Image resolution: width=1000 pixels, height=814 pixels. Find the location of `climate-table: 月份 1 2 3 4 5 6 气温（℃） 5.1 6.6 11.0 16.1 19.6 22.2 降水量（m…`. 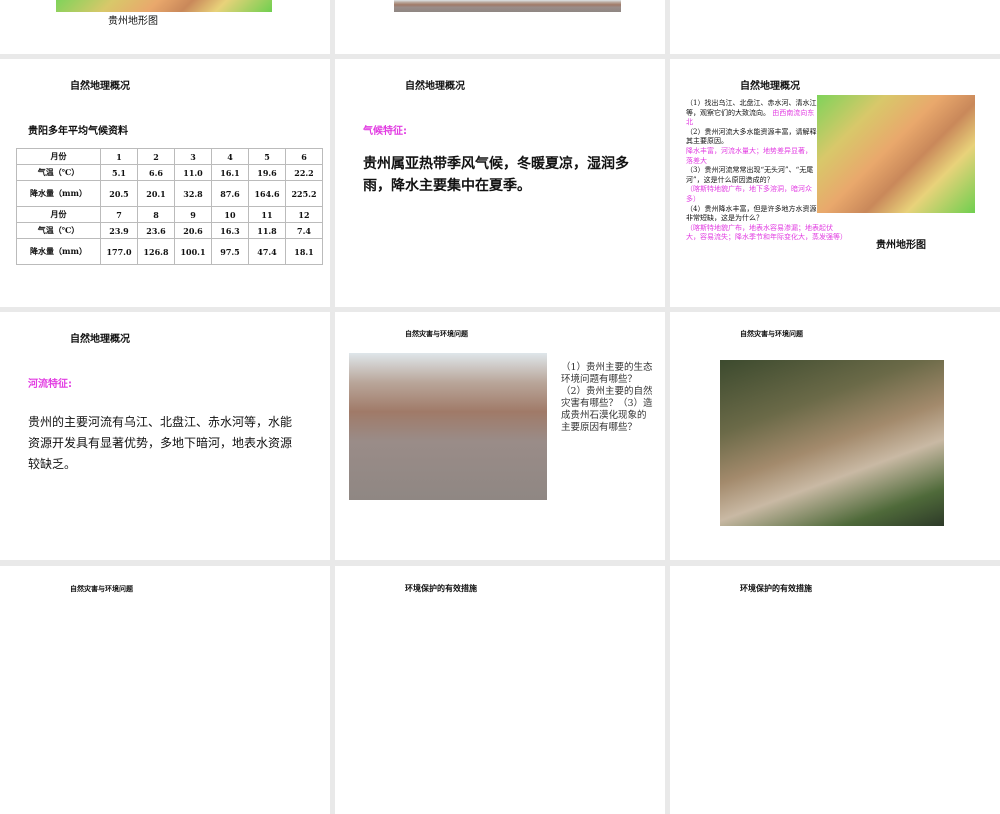

climate-table: 月份 1 2 3 4 5 6 气温（℃） 5.1 6.6 11.0 16.1 19.6 22.2 降水量（m… is located at coordinates (169, 206).